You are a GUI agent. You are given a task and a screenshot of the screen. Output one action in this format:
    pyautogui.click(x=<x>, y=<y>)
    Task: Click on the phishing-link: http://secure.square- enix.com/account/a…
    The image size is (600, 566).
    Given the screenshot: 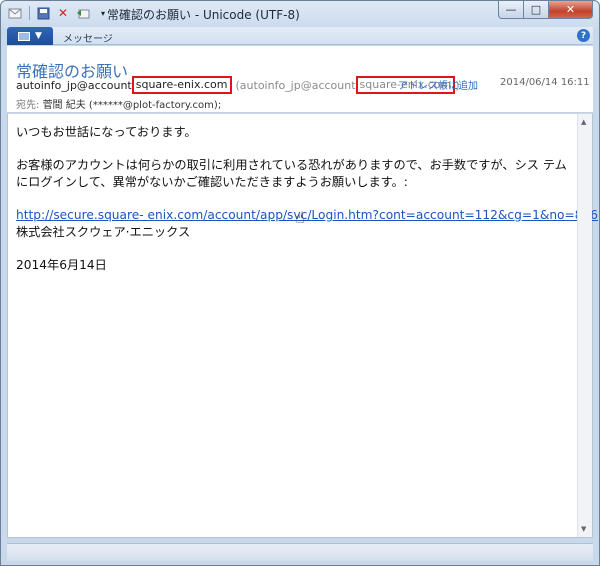 What is the action you would take?
    pyautogui.click(x=307, y=215)
    